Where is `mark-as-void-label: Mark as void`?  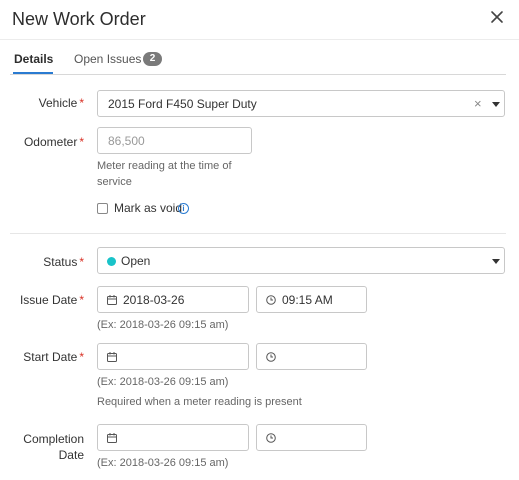 mark-as-void-label: Mark as void is located at coordinates (148, 208).